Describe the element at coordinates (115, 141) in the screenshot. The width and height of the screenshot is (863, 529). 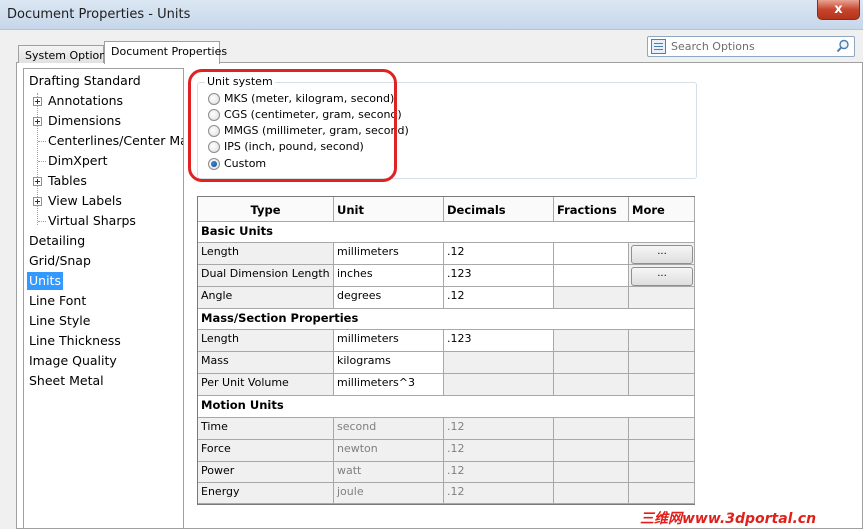
I see `tree-item-centerlines: Centerlines/Center Mar` at that location.